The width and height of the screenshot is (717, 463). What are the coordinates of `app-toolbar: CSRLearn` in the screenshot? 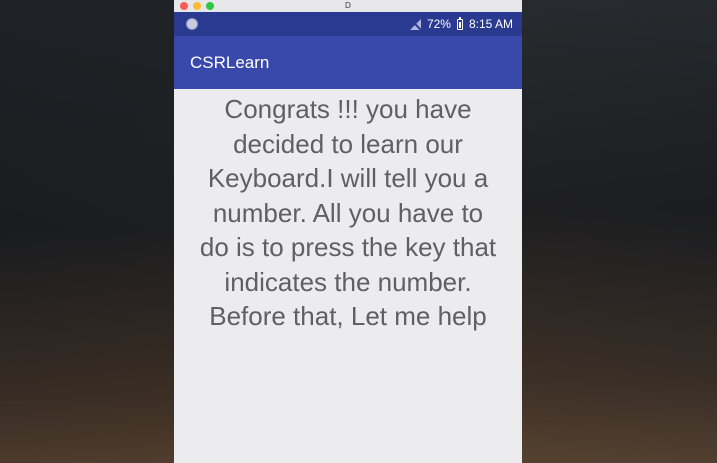 It's located at (348, 62).